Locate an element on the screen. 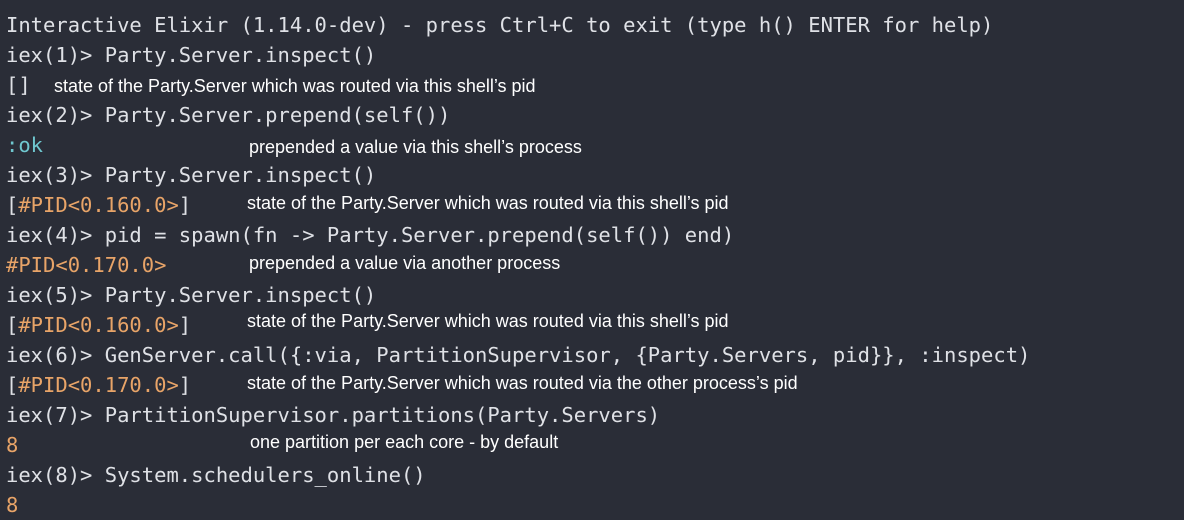 The height and width of the screenshot is (520, 1184). iex-command-2: iex(2)> Party.Server.prepend(self()) is located at coordinates (228, 115).